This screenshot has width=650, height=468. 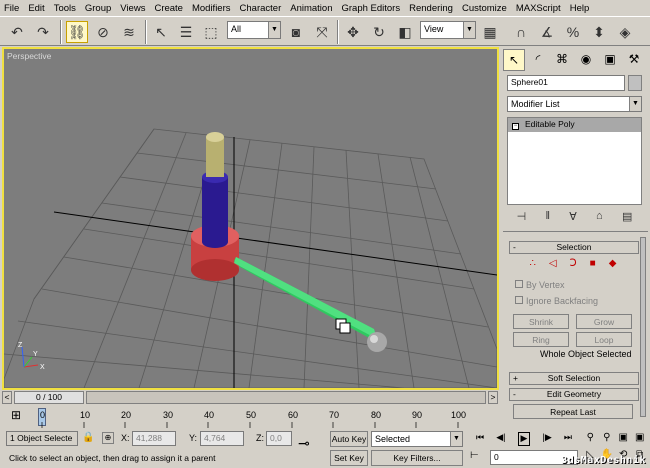 What do you see at coordinates (538, 8) in the screenshot?
I see `menu-maxscript: MAXScript` at bounding box center [538, 8].